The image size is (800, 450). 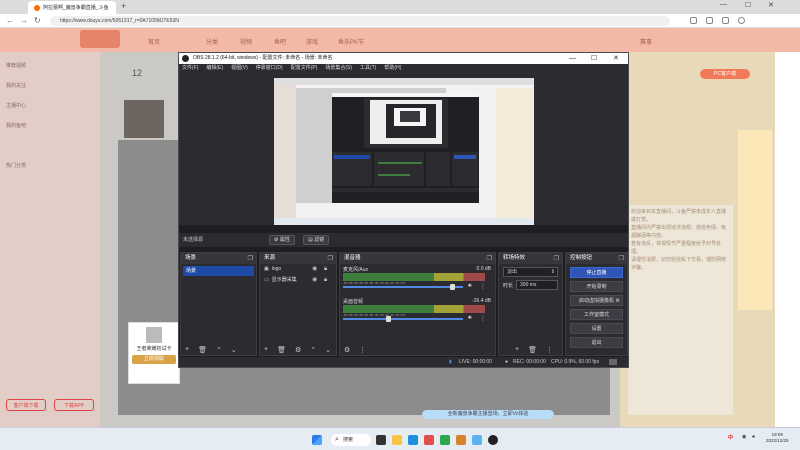 I want to click on taskbar-search: 搜索, so click(x=351, y=440).